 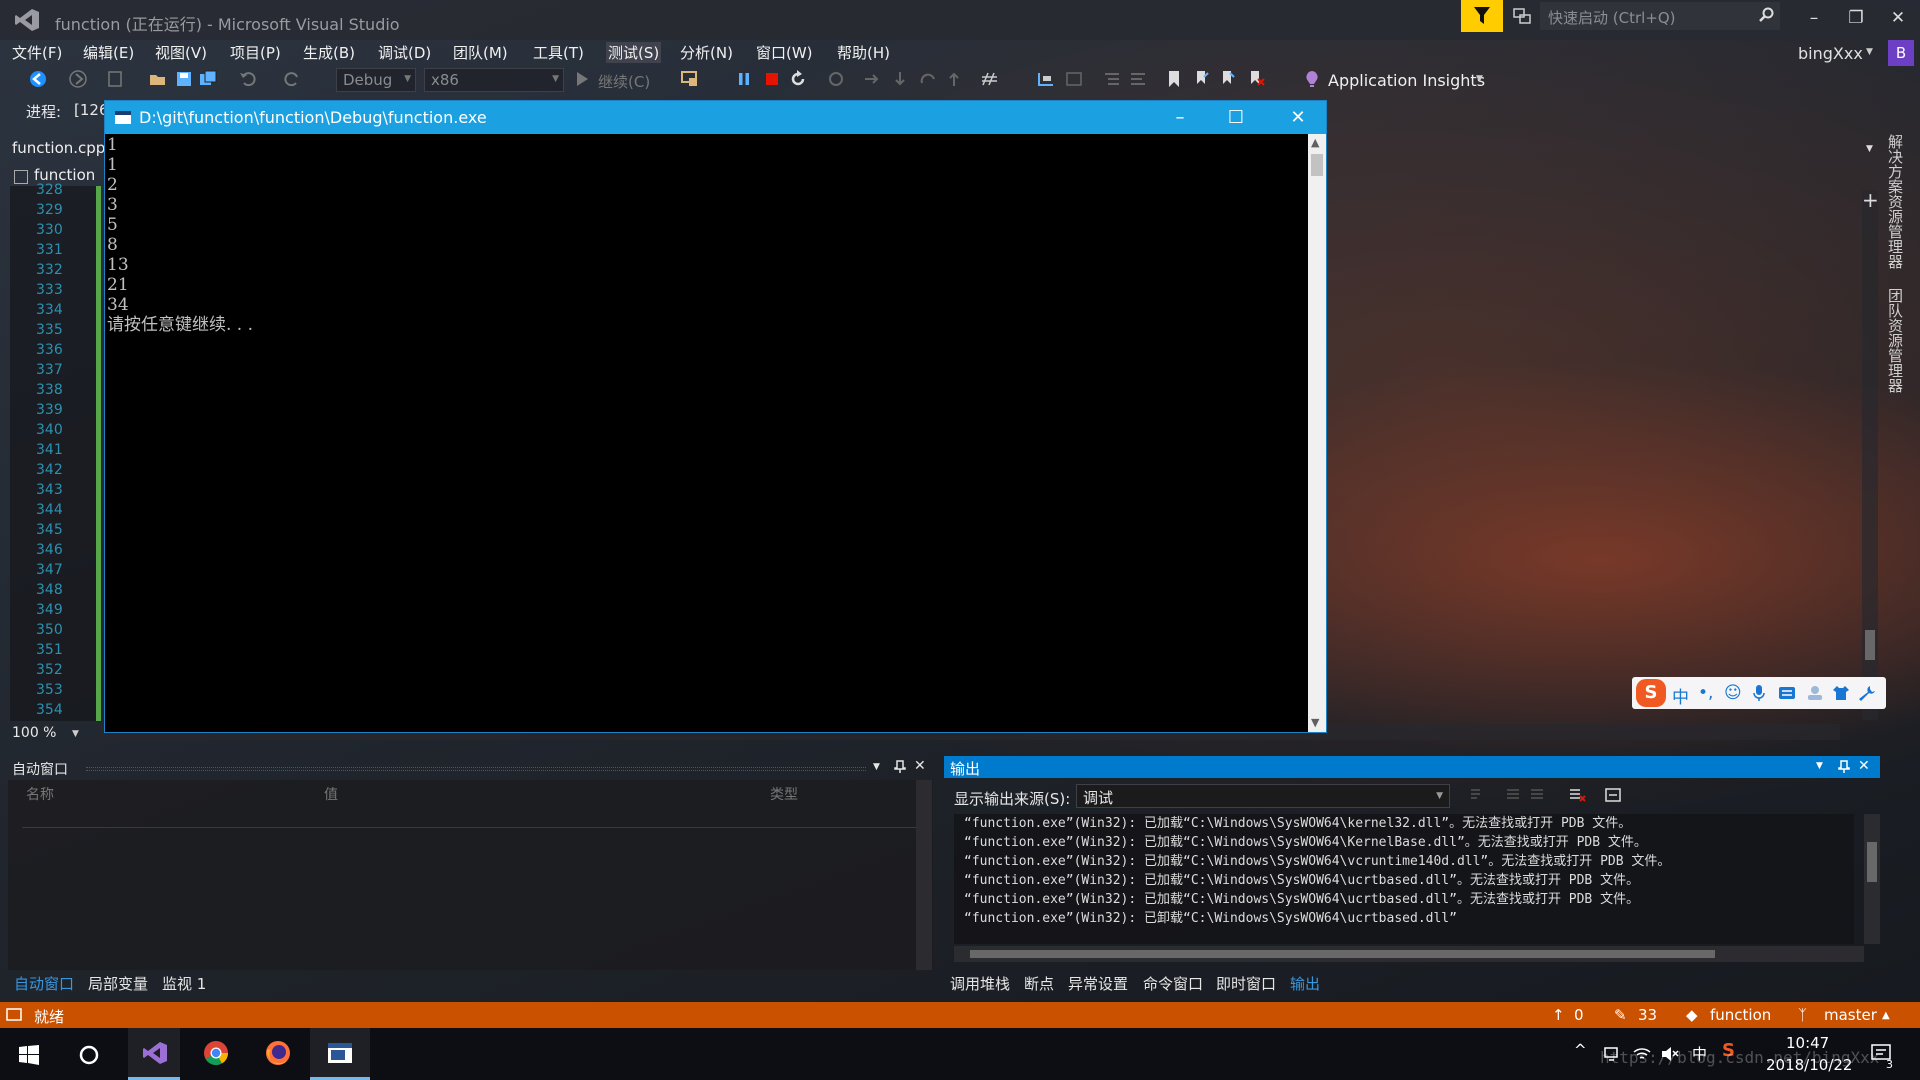 What do you see at coordinates (1263, 796) in the screenshot?
I see `output-source-select: 调试 ▼` at bounding box center [1263, 796].